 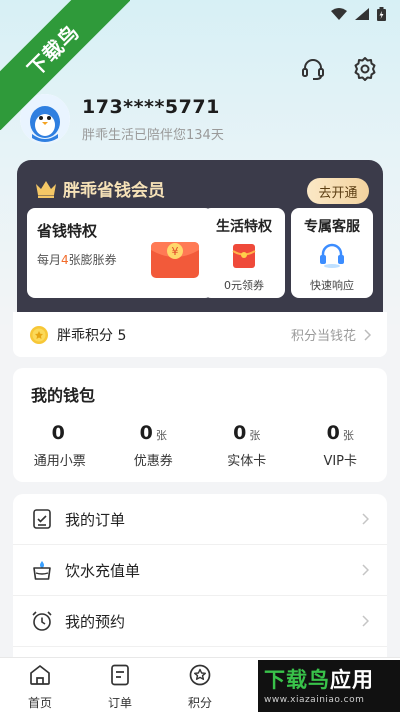 I want to click on wallet-title: 我的钱包, so click(x=63, y=395).